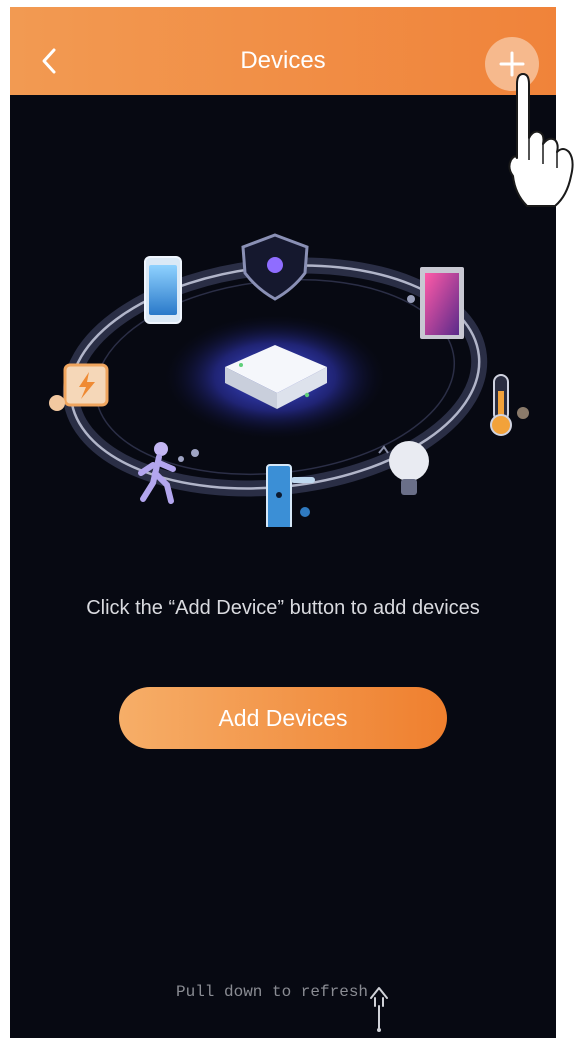 This screenshot has height=1038, width=583. Describe the element at coordinates (163, 290) in the screenshot. I see `smartphone-icon` at that location.